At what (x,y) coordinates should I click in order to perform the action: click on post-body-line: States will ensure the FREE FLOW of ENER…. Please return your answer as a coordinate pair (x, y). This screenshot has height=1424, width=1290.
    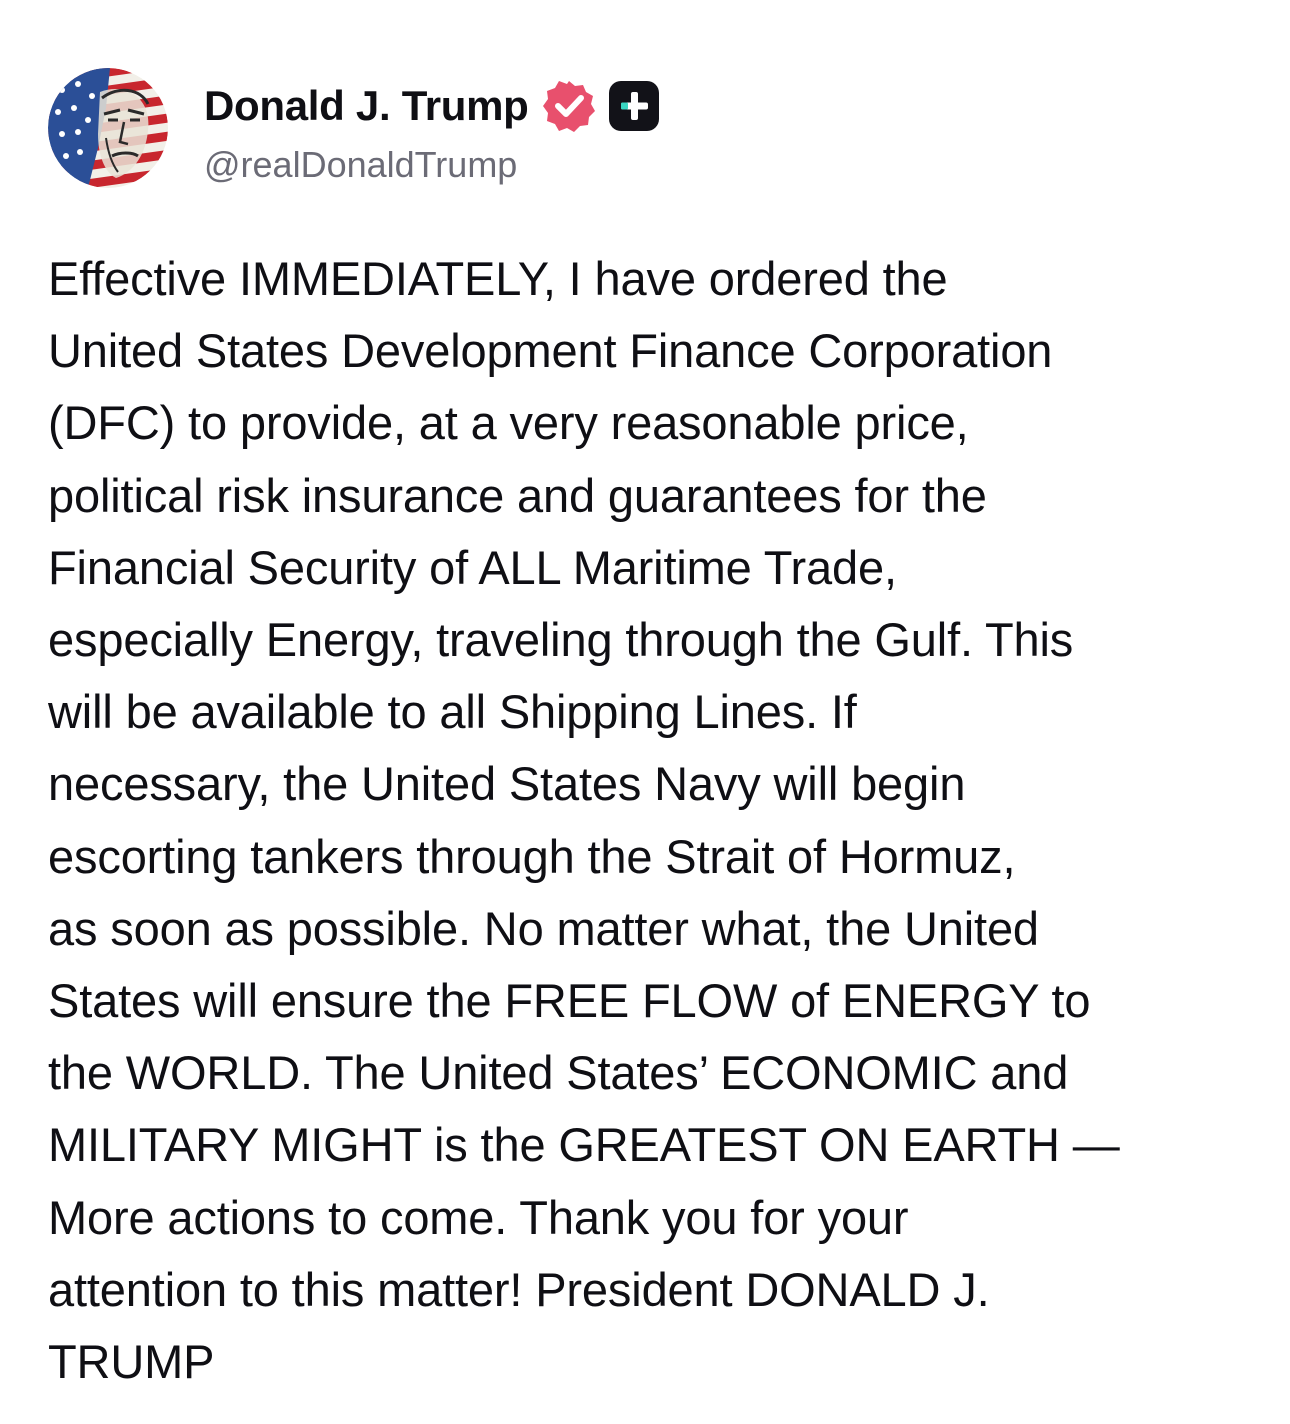
    Looking at the image, I should click on (569, 1001).